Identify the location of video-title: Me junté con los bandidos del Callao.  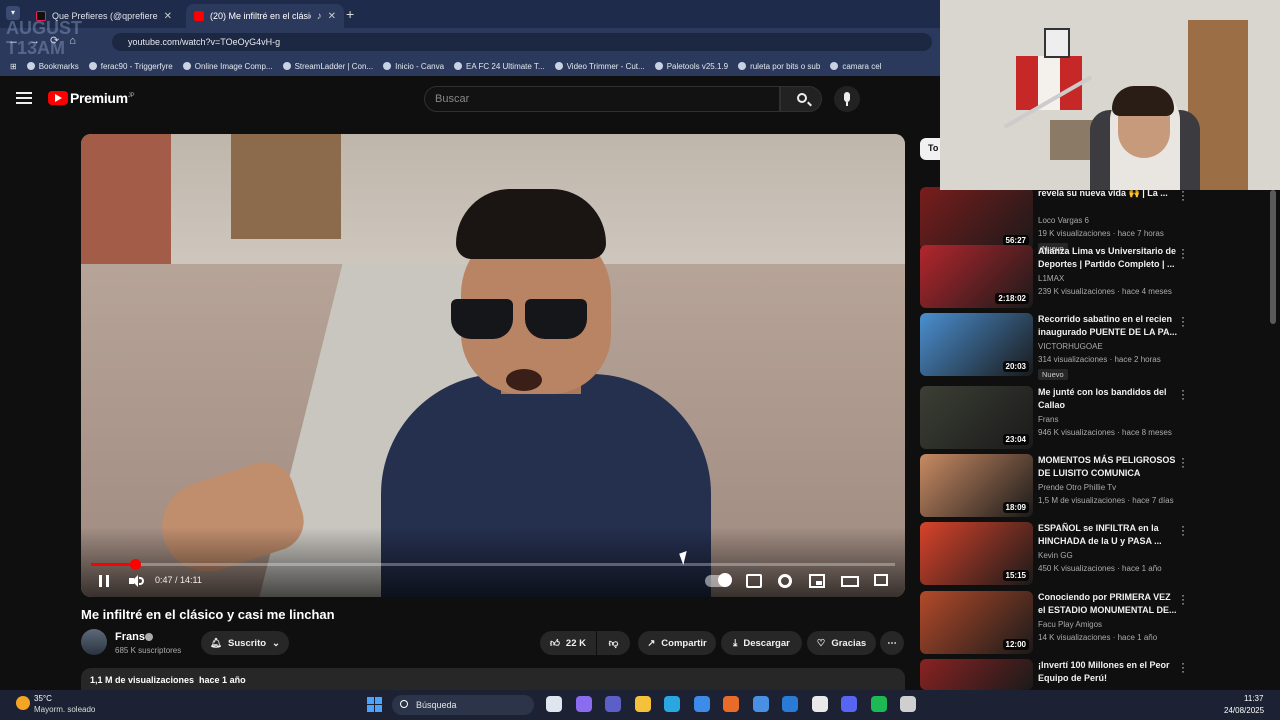
(1108, 399).